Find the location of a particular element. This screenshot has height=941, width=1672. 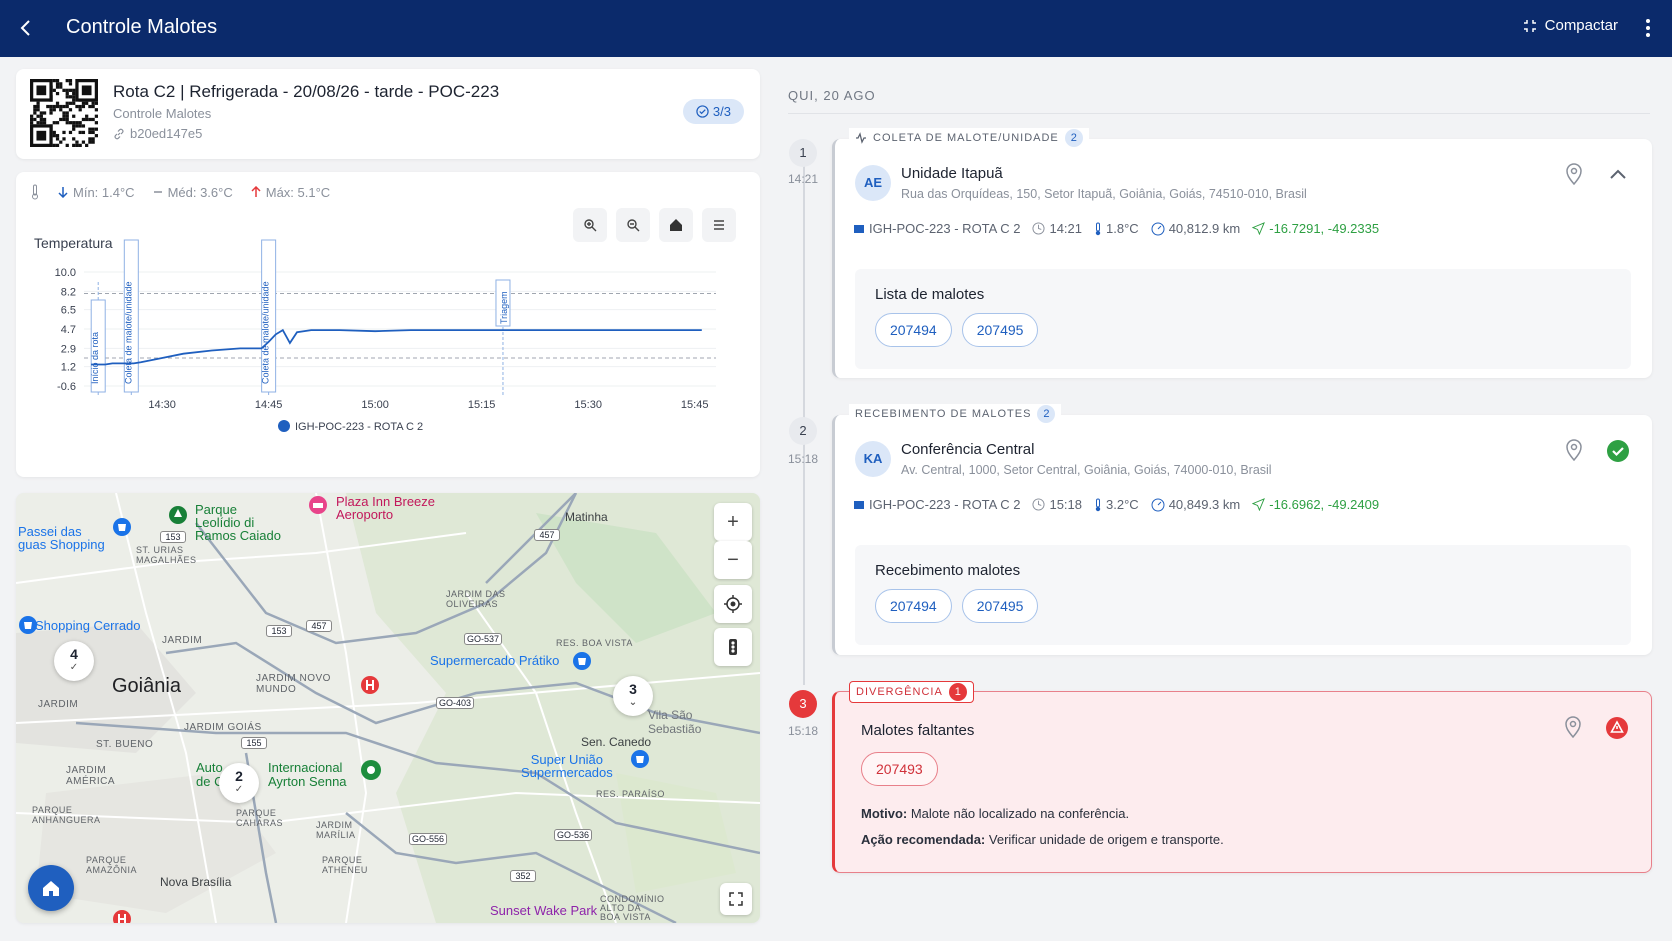

acao-label: Ação recomendada: is located at coordinates (923, 839).